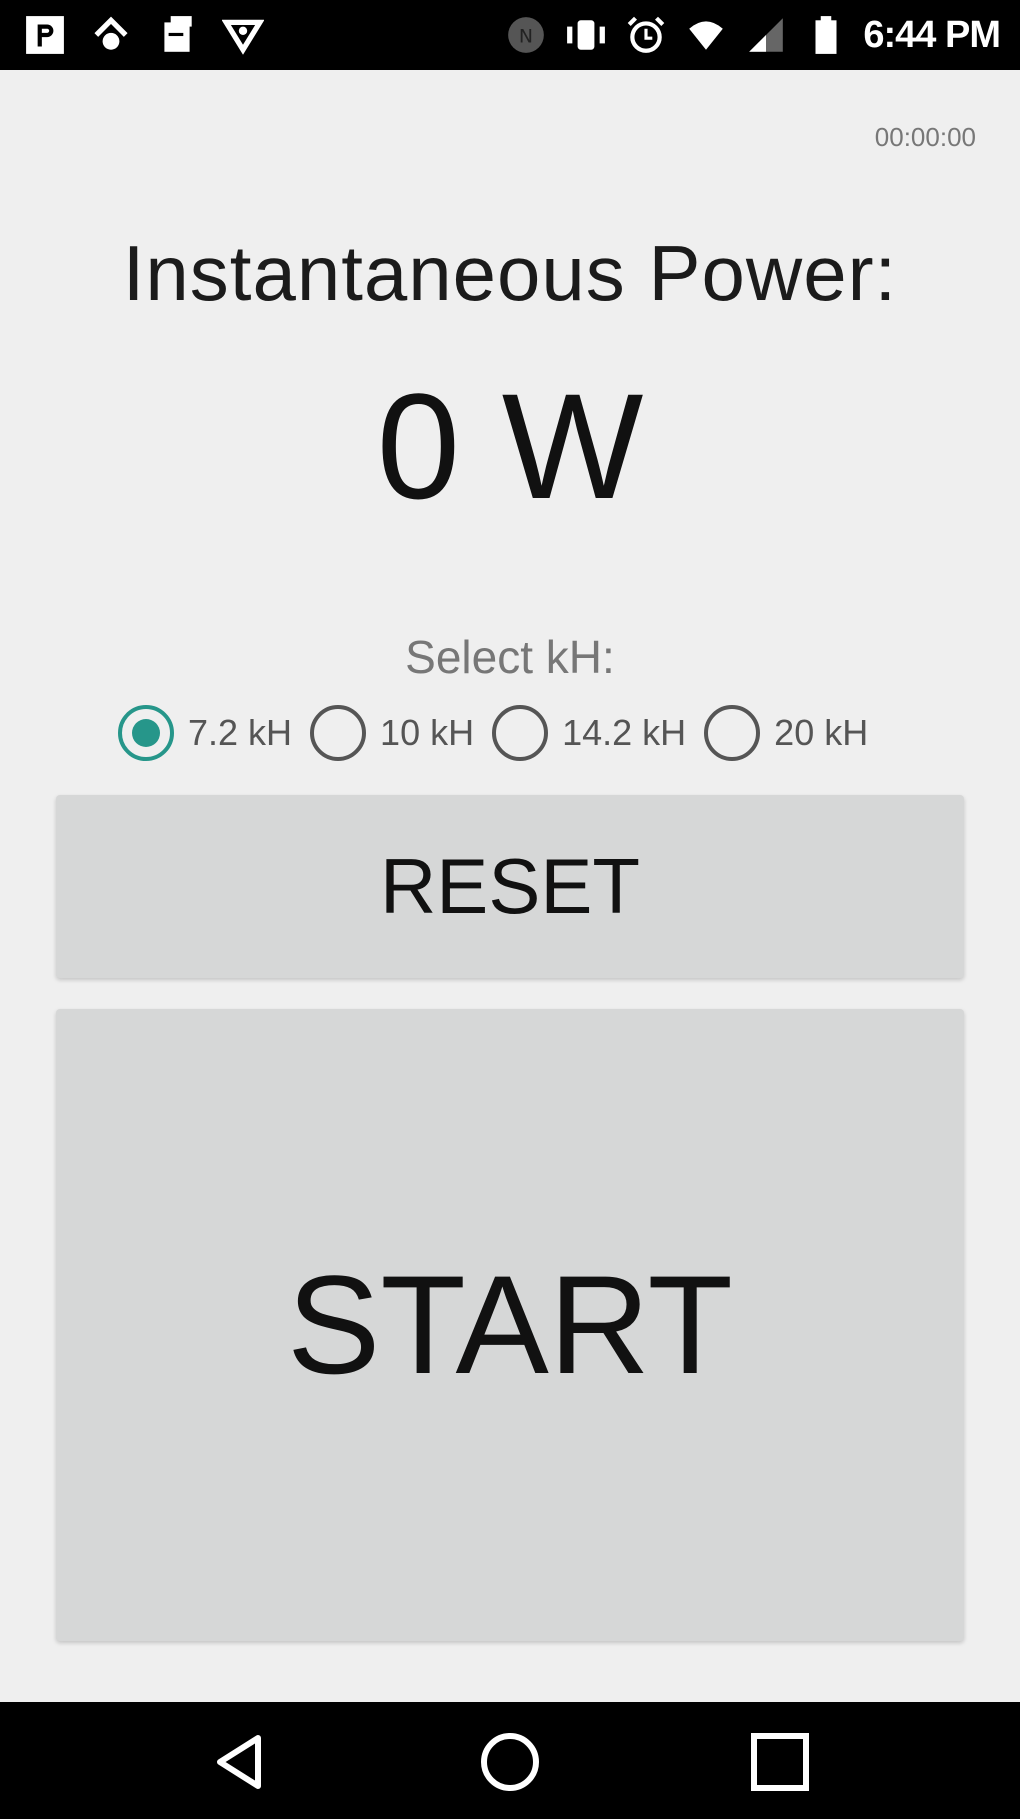 This screenshot has width=1020, height=1819. I want to click on kh-option-7-2: 7.2 kH, so click(205, 733).